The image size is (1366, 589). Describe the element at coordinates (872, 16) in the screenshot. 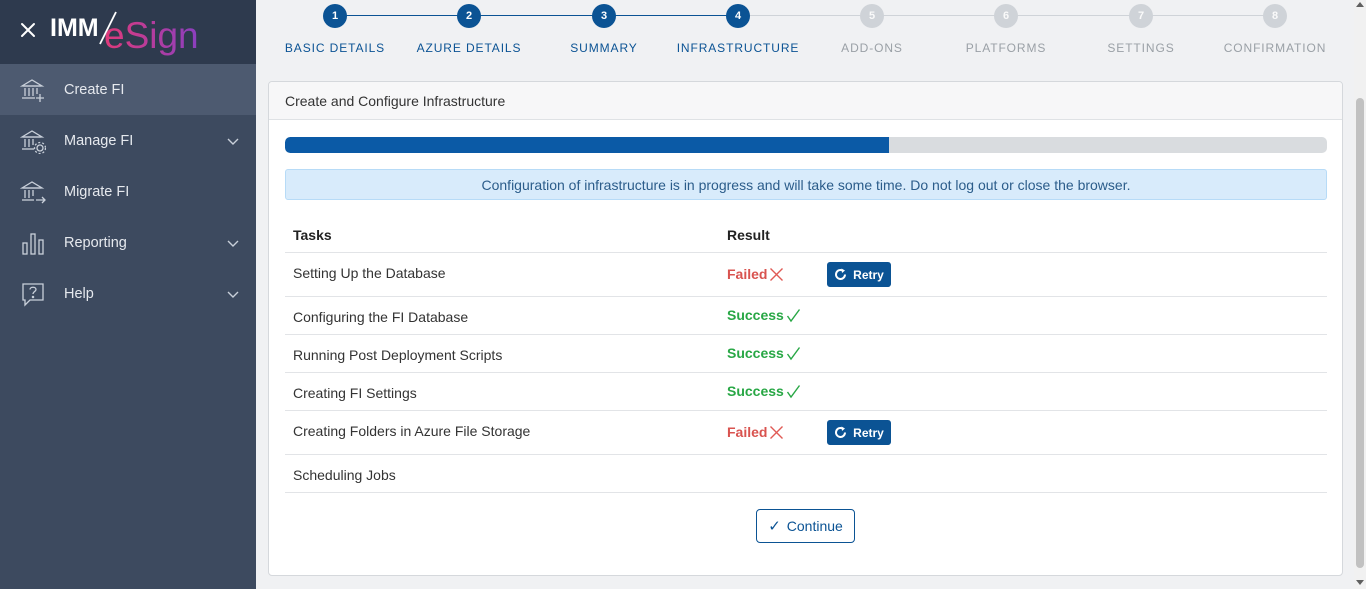

I see `step-number: 5` at that location.